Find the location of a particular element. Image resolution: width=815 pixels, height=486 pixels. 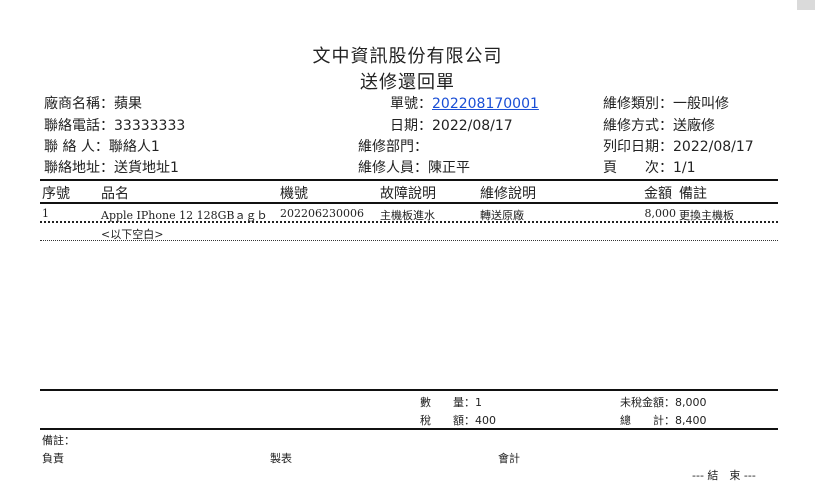

remarks-label: 備註： is located at coordinates (58, 440).